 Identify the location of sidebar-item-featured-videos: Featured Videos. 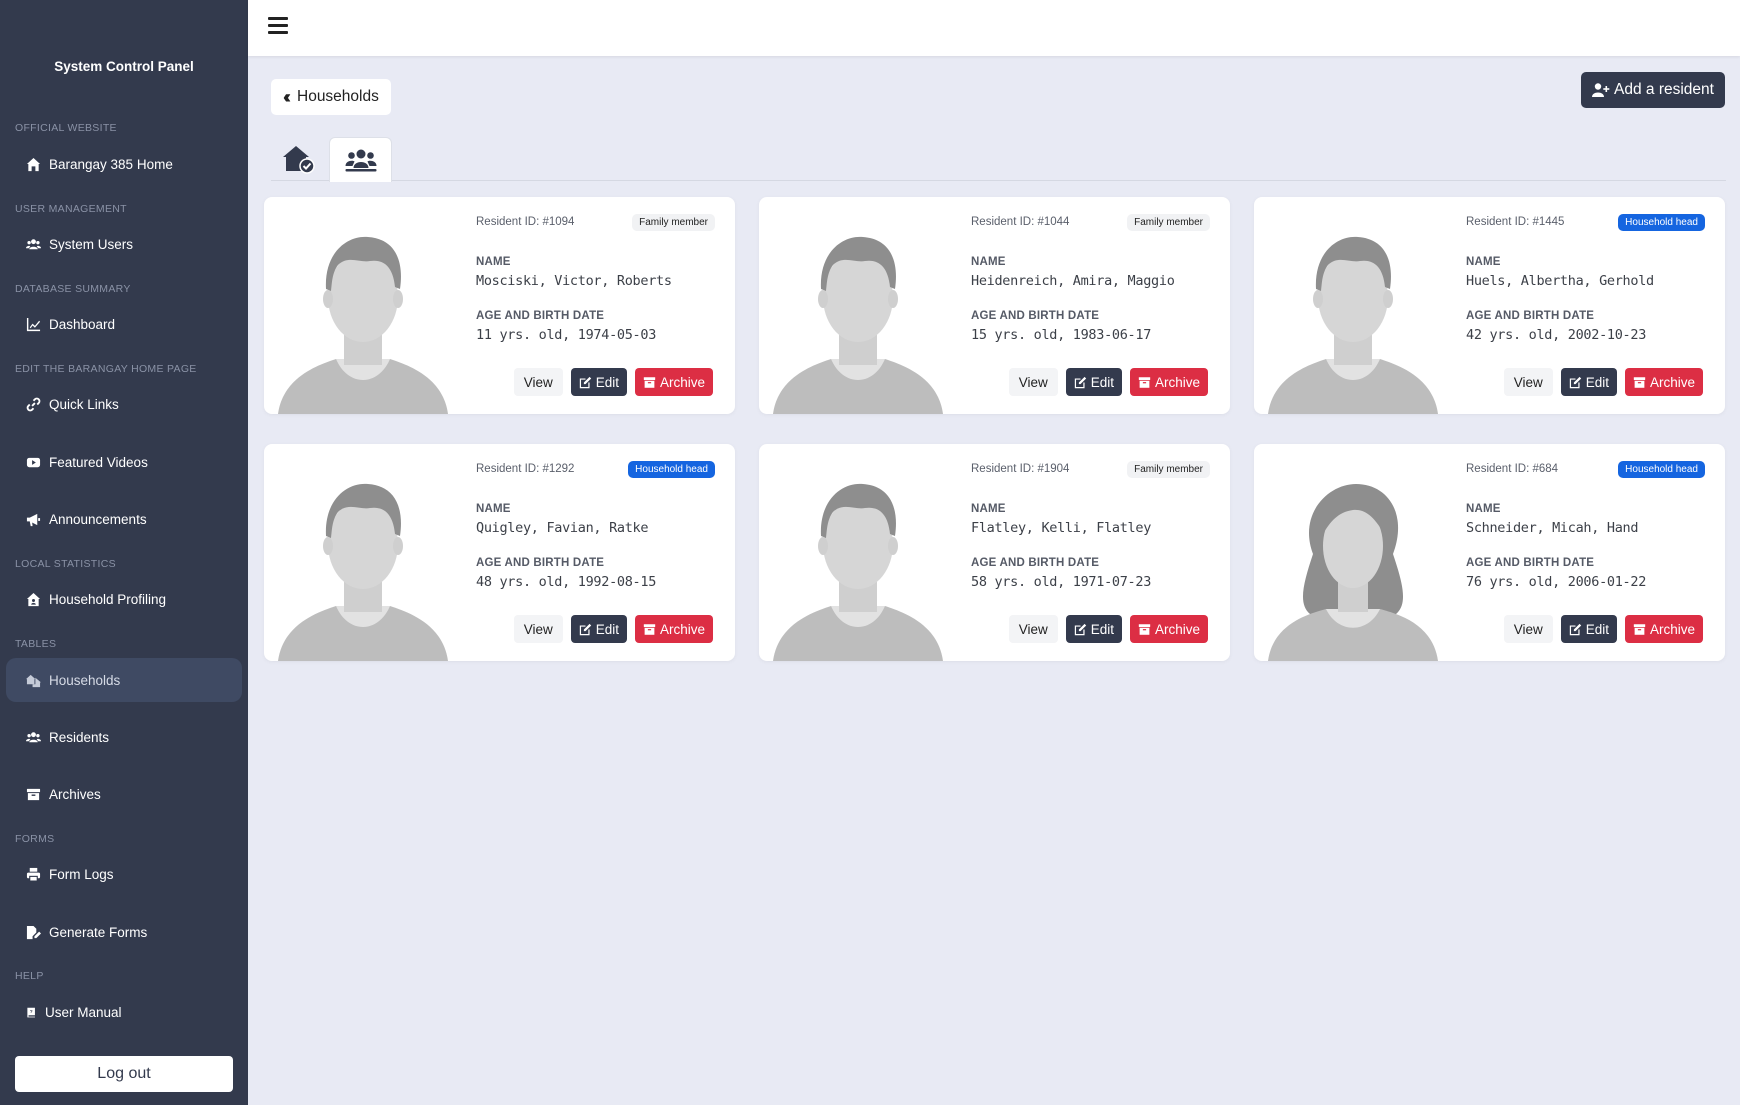
(124, 462).